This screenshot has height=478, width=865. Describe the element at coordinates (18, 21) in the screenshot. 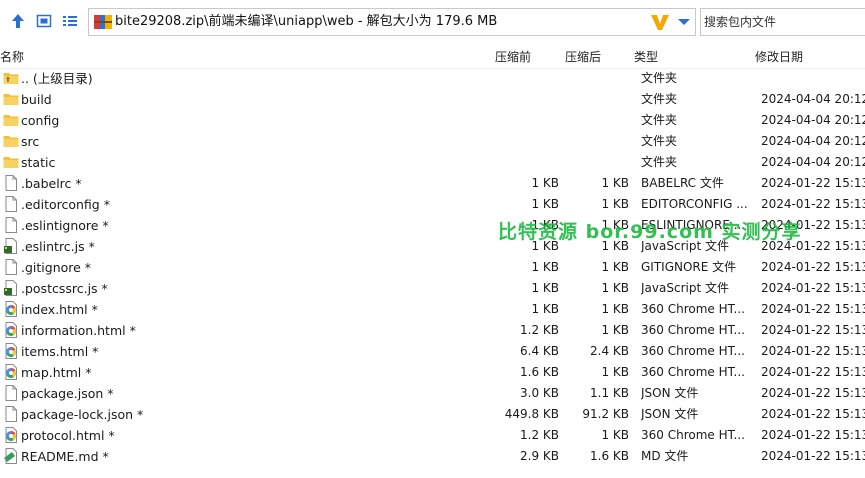

I see `up-folder-button` at that location.